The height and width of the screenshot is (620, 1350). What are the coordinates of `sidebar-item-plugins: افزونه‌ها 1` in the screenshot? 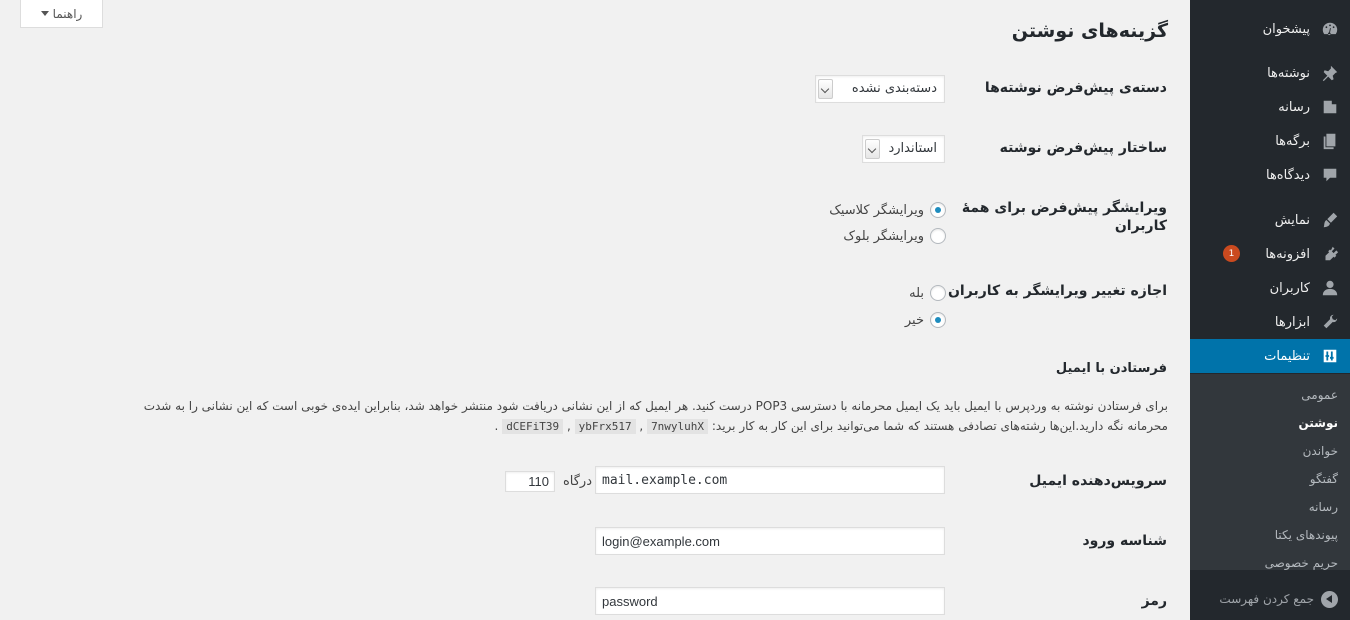 It's located at (1270, 254).